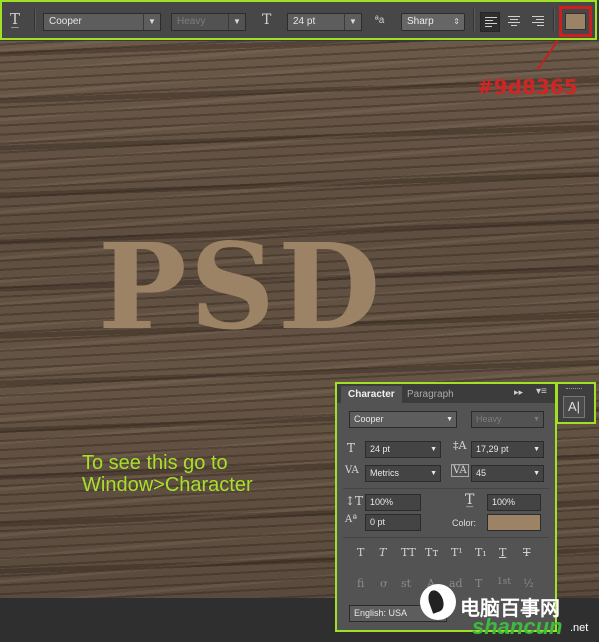 The image size is (599, 642). I want to click on ordinals-button: 1st, so click(504, 582).